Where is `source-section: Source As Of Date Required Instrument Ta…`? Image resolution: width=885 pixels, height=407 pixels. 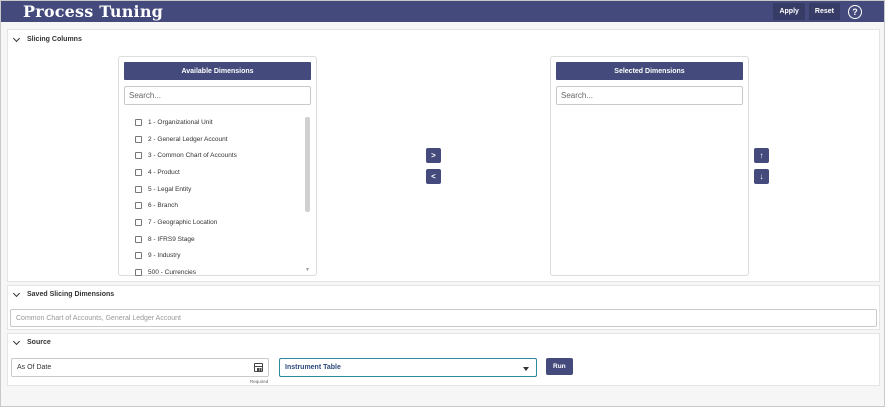 source-section: Source As Of Date Required Instrument Ta… is located at coordinates (443, 359).